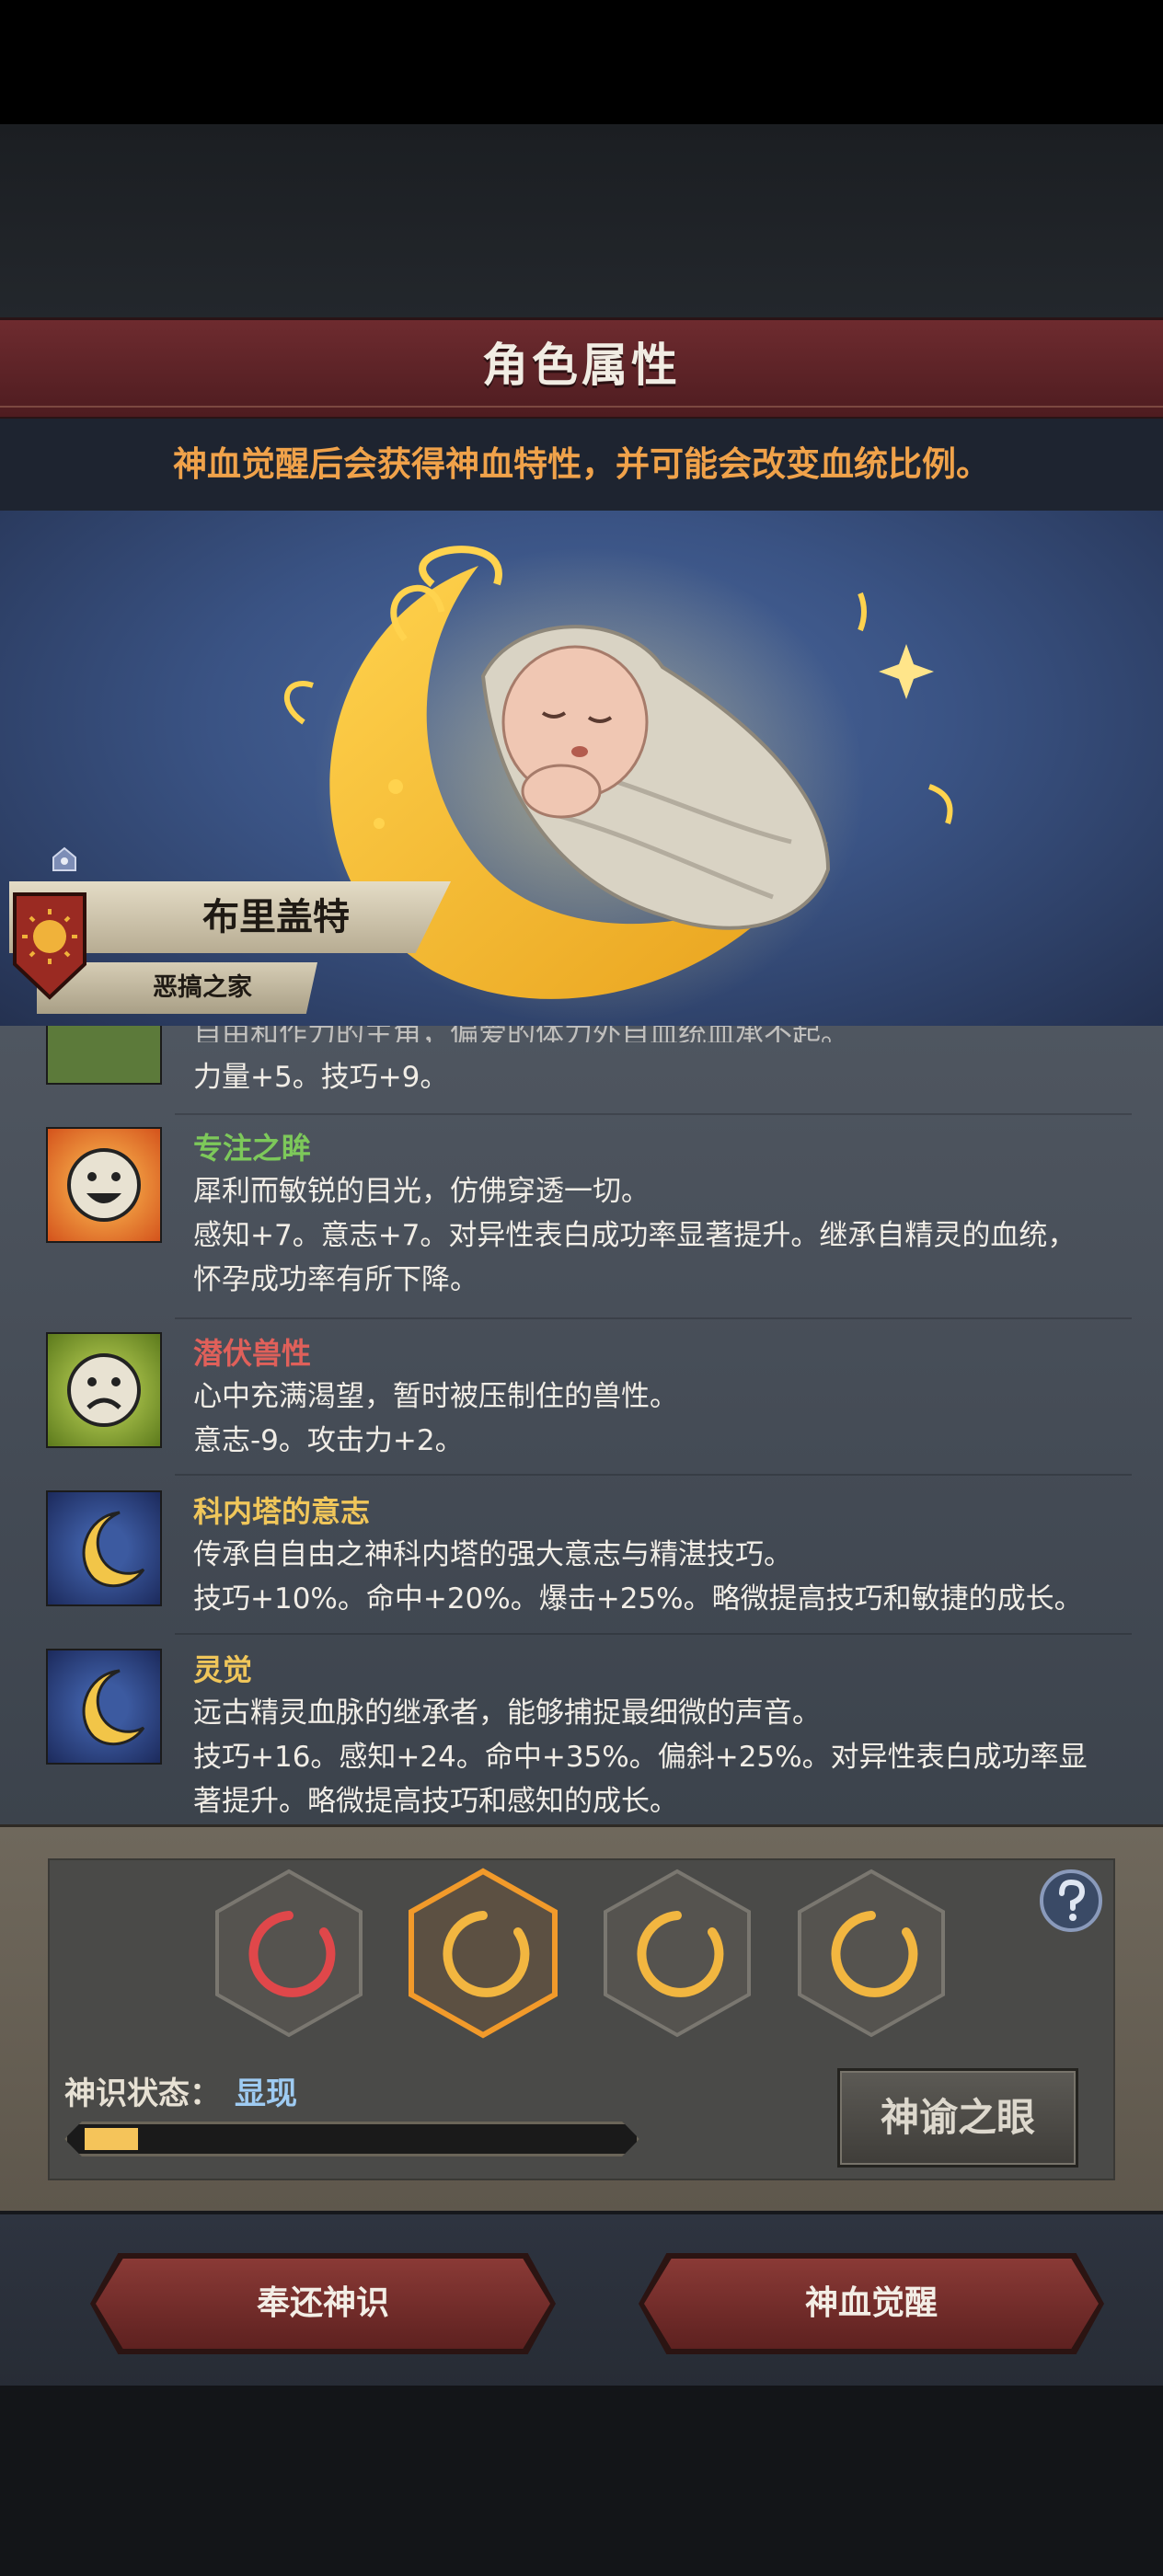 This screenshot has width=1163, height=2576. I want to click on page-title: 角色属性, so click(581, 365).